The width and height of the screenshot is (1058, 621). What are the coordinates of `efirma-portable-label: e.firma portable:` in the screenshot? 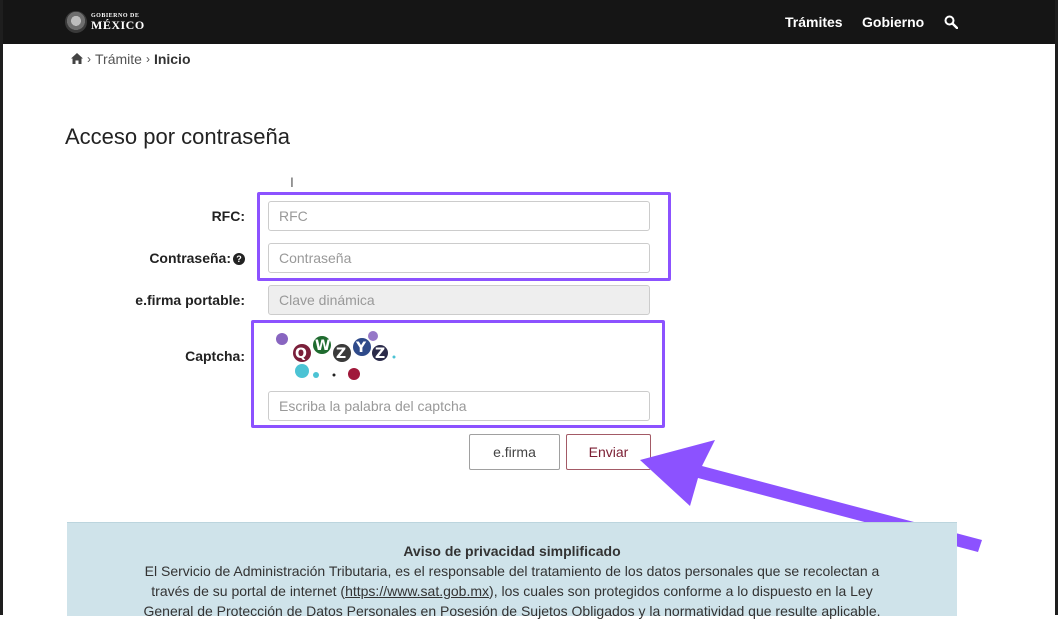 It's located at (190, 300).